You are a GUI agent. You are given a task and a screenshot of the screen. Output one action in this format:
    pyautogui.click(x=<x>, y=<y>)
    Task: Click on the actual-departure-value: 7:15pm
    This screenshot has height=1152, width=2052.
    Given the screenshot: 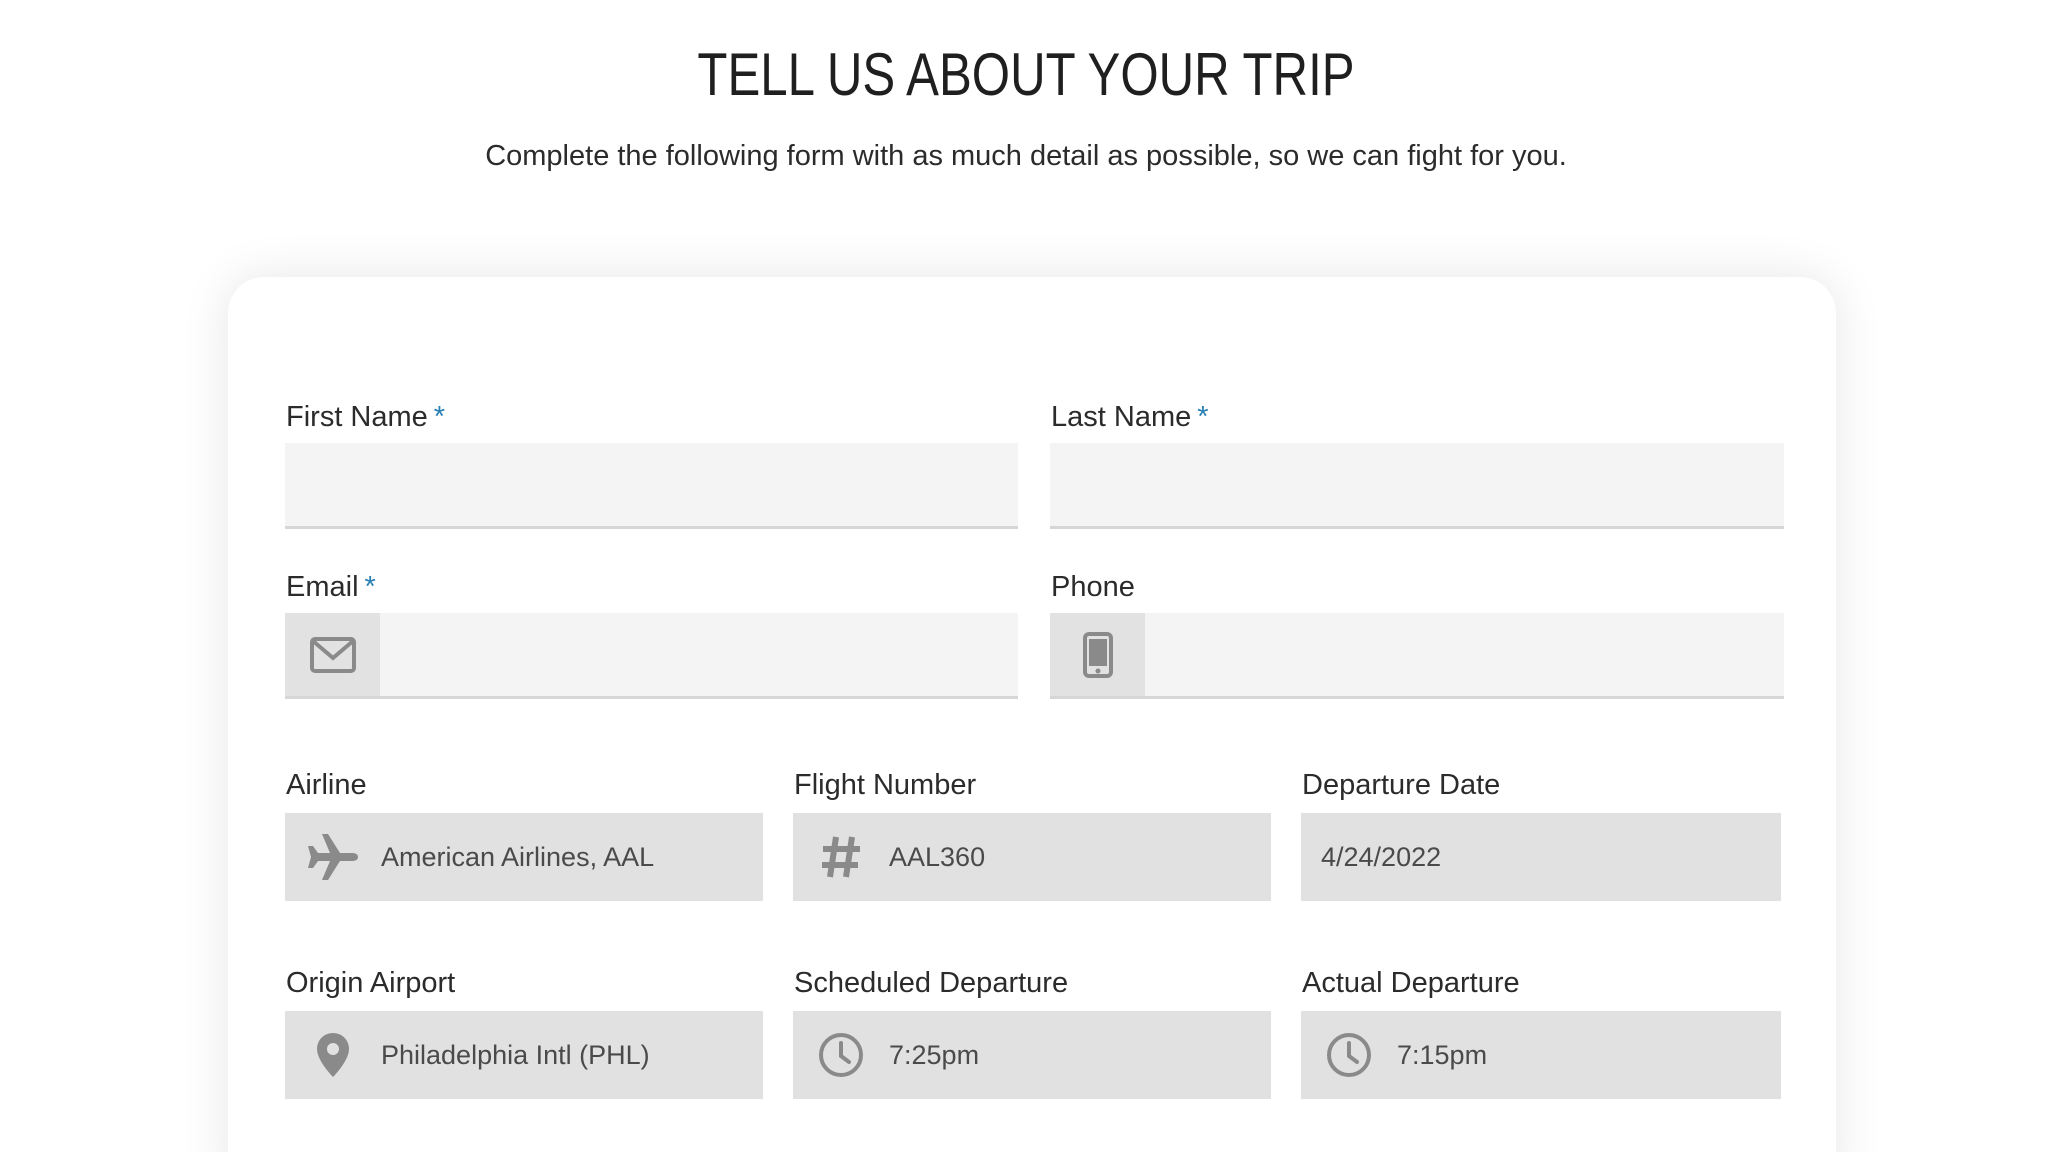 What is the action you would take?
    pyautogui.click(x=1442, y=1054)
    